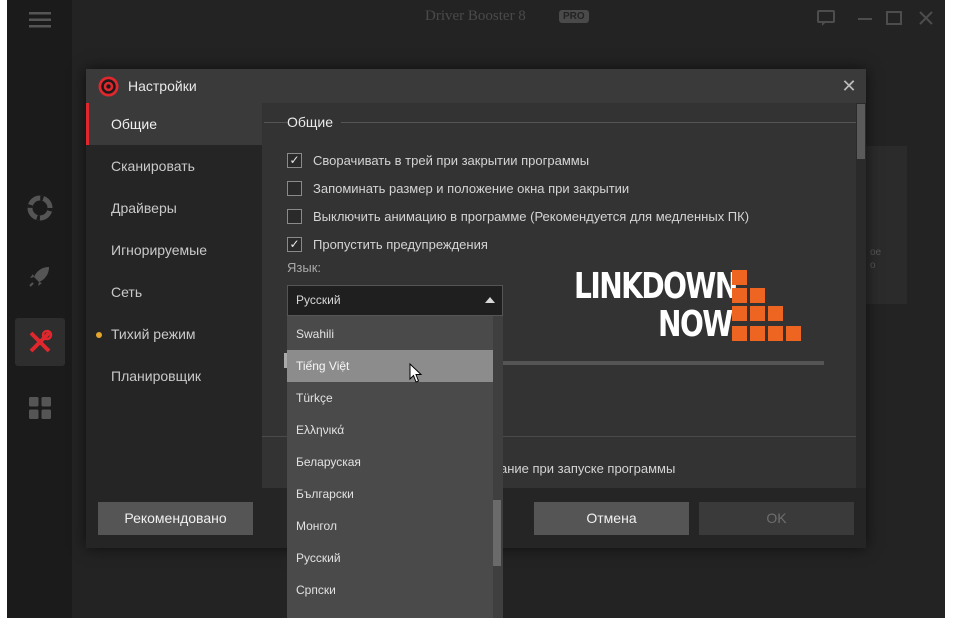  I want to click on pro-badge: PRO, so click(574, 16).